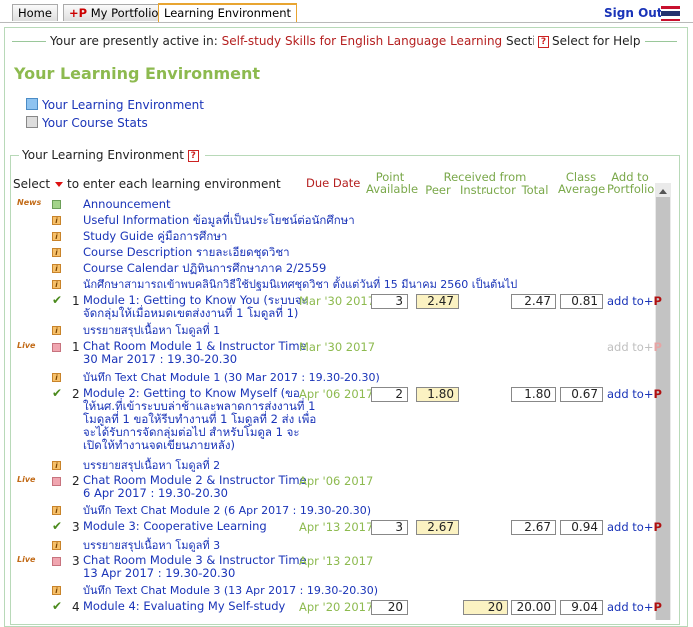 Image resolution: width=693 pixels, height=627 pixels. What do you see at coordinates (155, 493) in the screenshot?
I see `title-line: 6 Apr 2017 : 19.30-20.30` at bounding box center [155, 493].